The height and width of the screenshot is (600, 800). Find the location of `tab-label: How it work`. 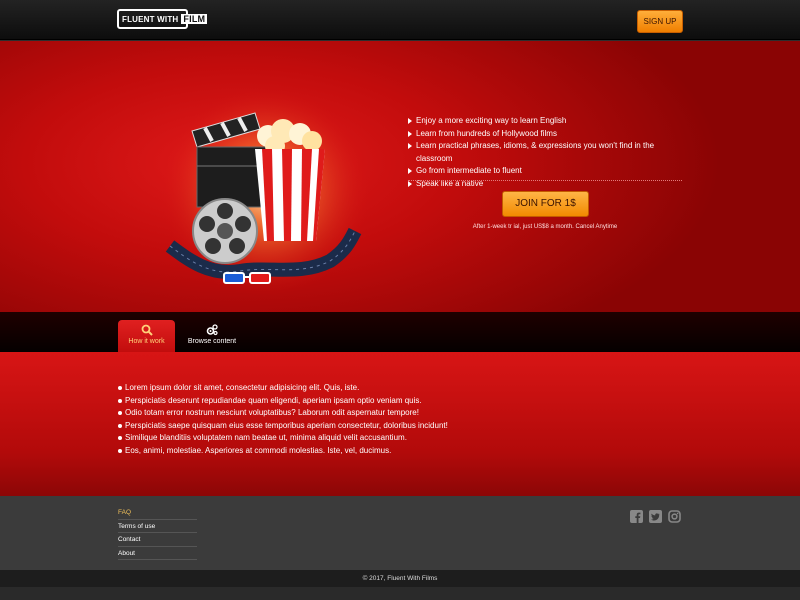

tab-label: How it work is located at coordinates (146, 341).